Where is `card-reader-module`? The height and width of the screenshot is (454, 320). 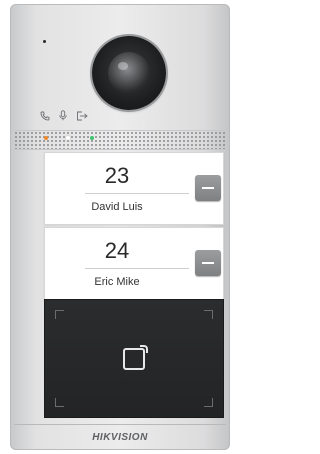
card-reader-module is located at coordinates (134, 358).